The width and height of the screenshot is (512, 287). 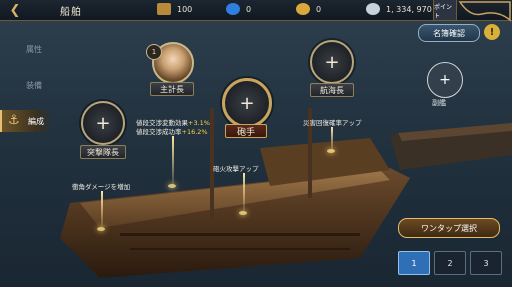 I want to click on tab-formation: ⚓ 編成, so click(x=26, y=121).